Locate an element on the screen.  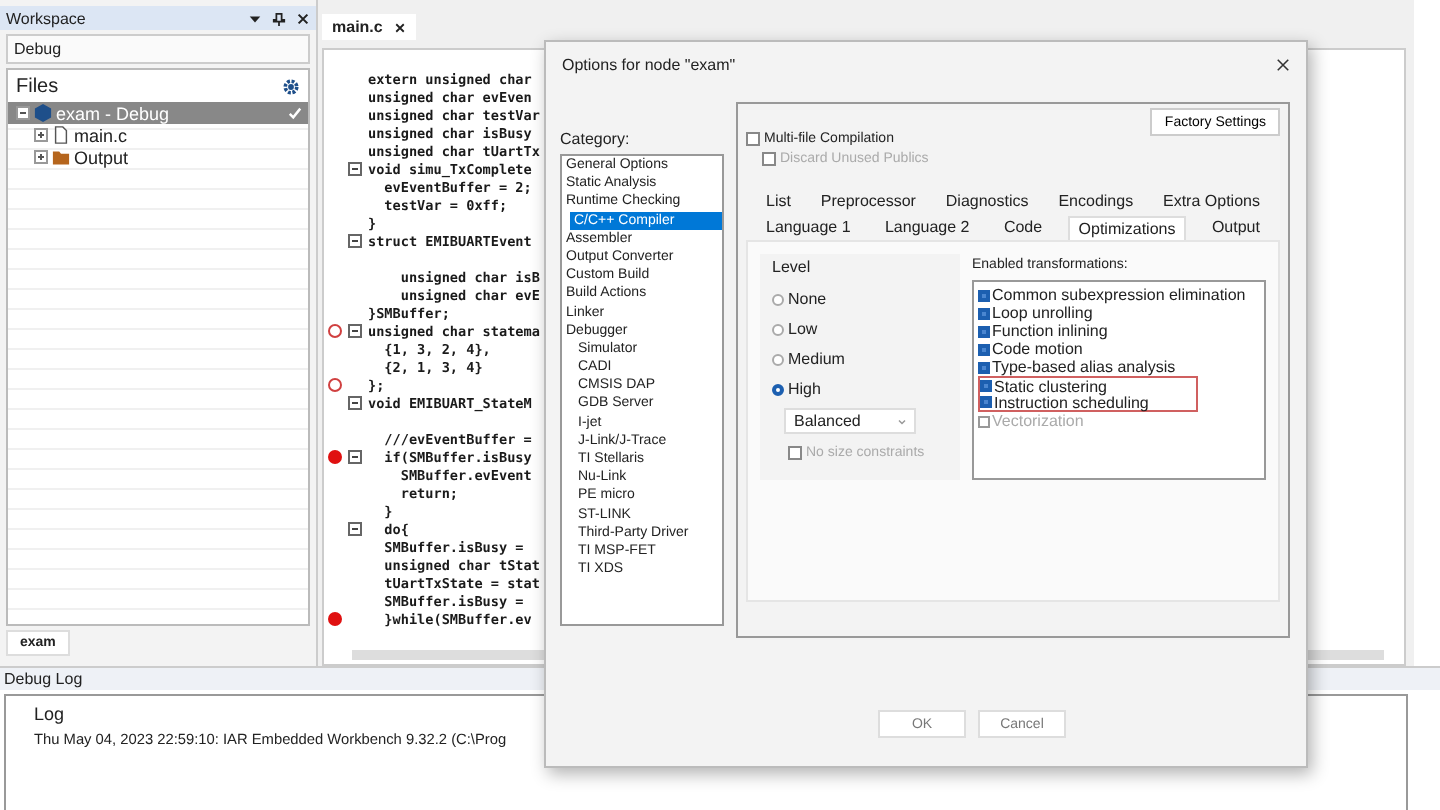
panel-title: Workspace is located at coordinates (46, 18).